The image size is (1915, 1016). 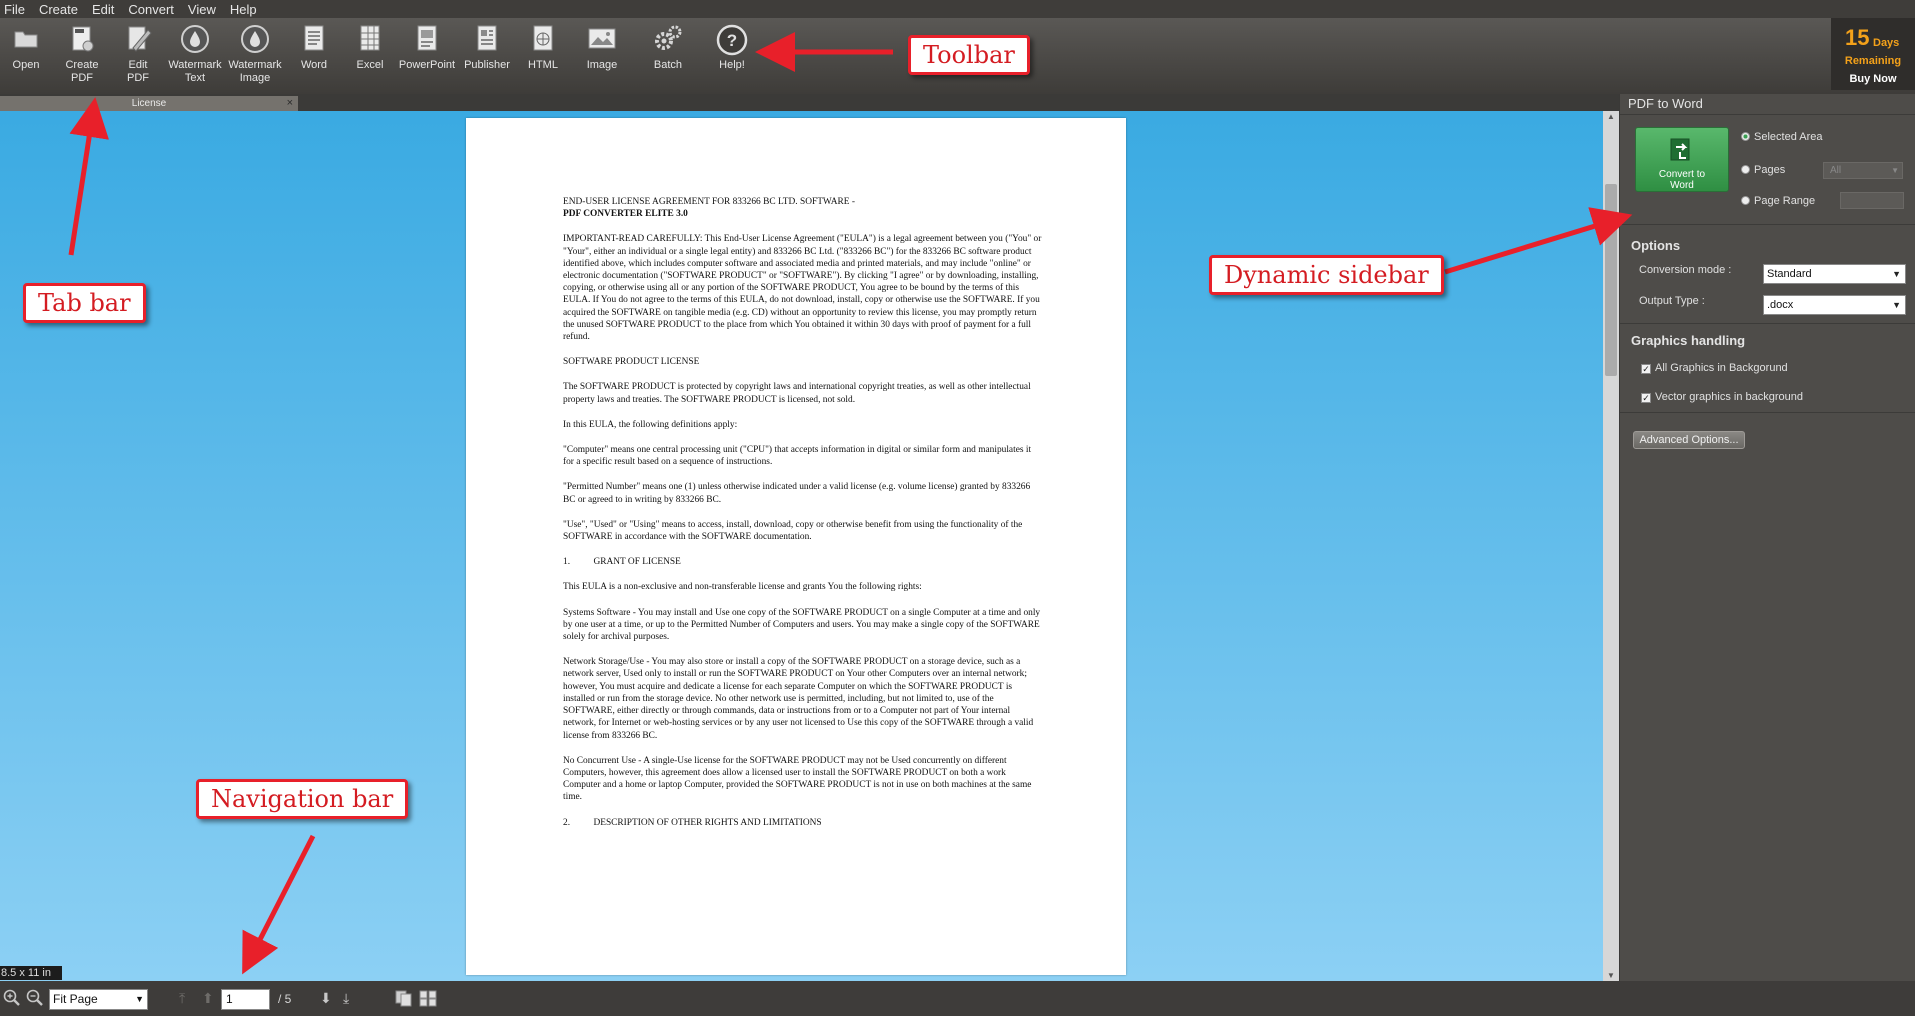 I want to click on tab-bar-callout: Tab bar, so click(x=84, y=303).